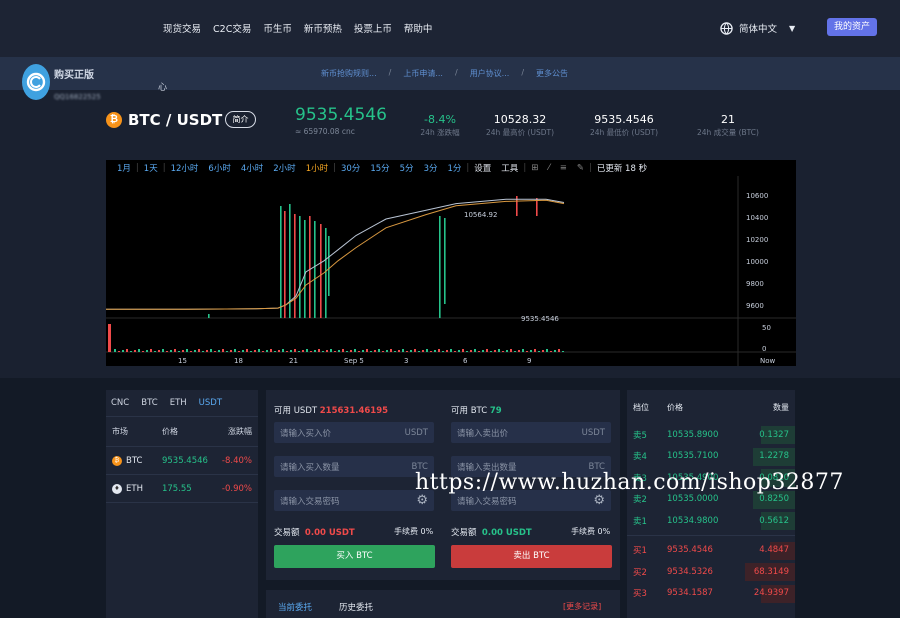 This screenshot has width=900, height=618. Describe the element at coordinates (373, 28) in the screenshot. I see `nav-vote: 投票上币` at that location.